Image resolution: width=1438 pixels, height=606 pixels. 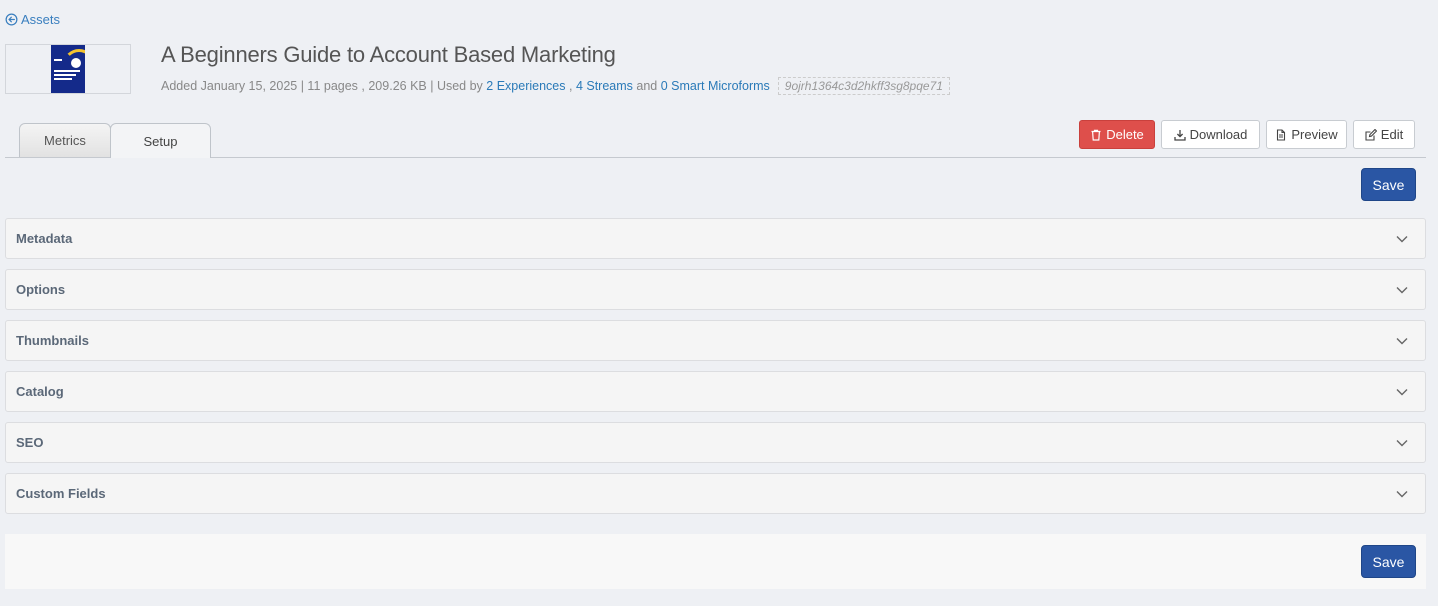 What do you see at coordinates (40, 391) in the screenshot?
I see `panel-label: Catalog` at bounding box center [40, 391].